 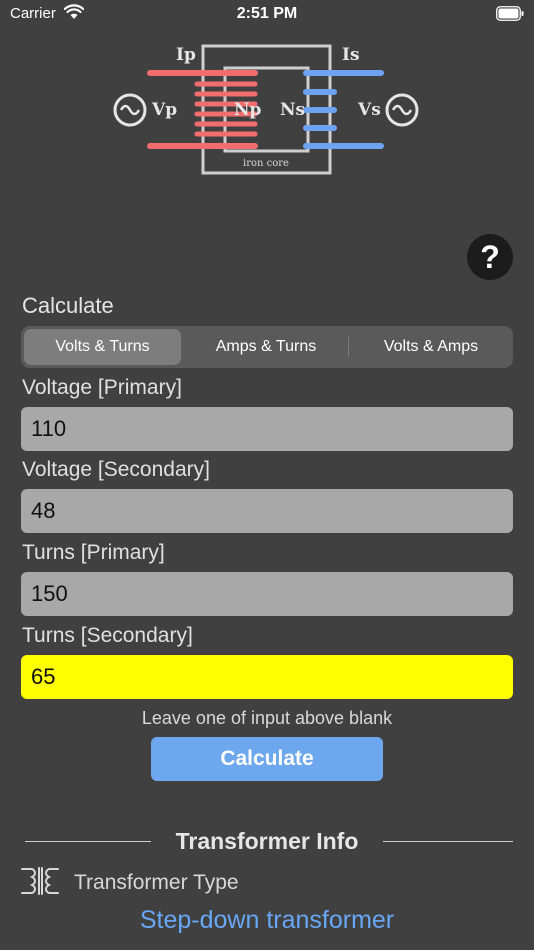 I want to click on tab-amps-turns: Amps & Turns, so click(x=266, y=347).